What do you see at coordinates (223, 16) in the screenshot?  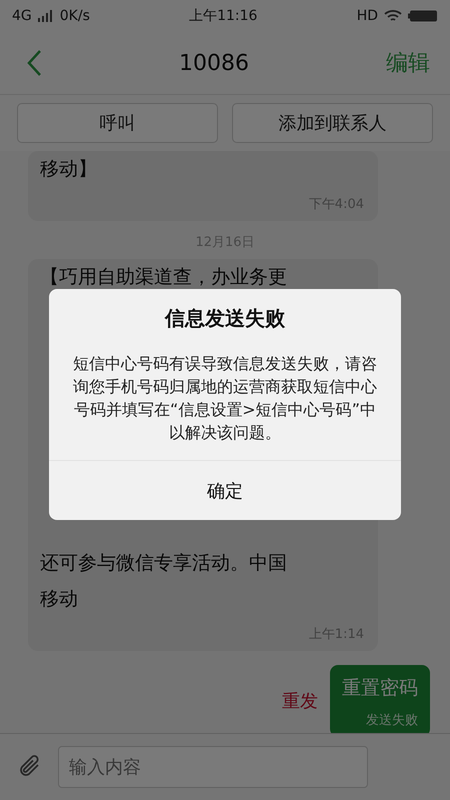 I see `clock: 上午11:16` at bounding box center [223, 16].